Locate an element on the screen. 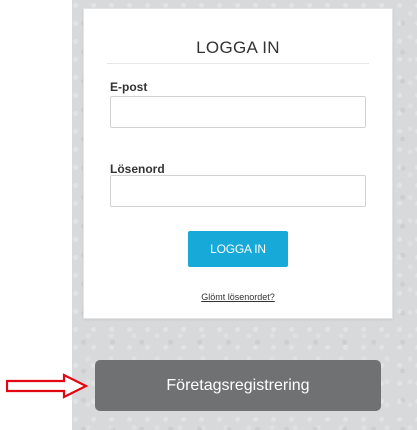  login-title: LOGGA IN is located at coordinates (238, 47).